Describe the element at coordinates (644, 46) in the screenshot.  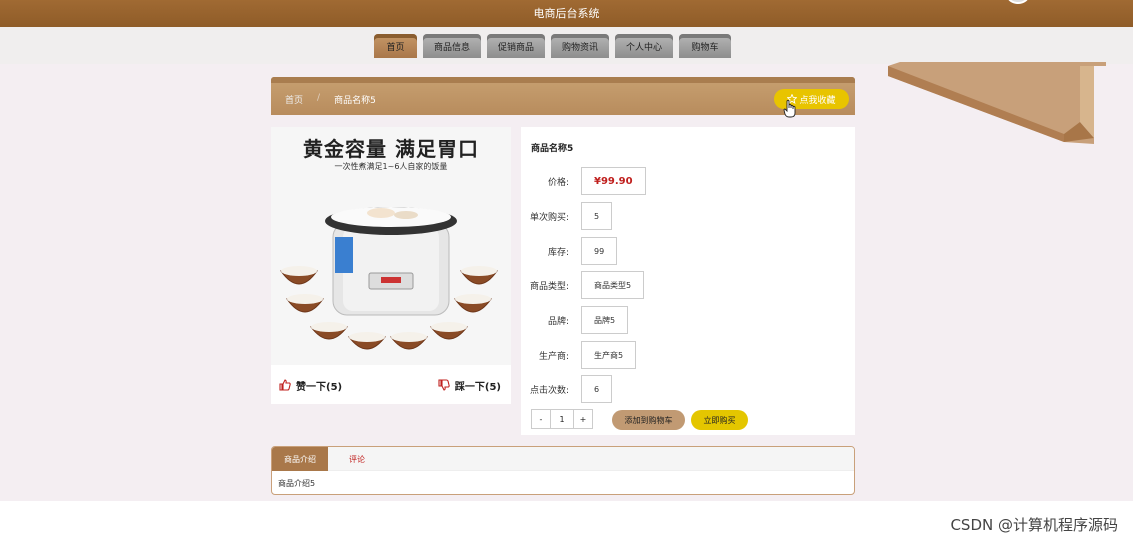
I see `nav-item-profile: 个人中心` at that location.